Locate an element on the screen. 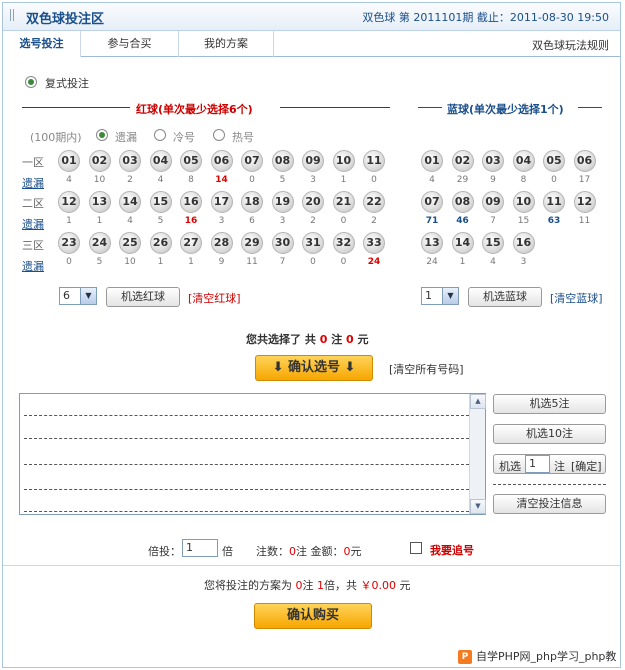 The height and width of the screenshot is (670, 625). ball-21: 21 is located at coordinates (343, 202).